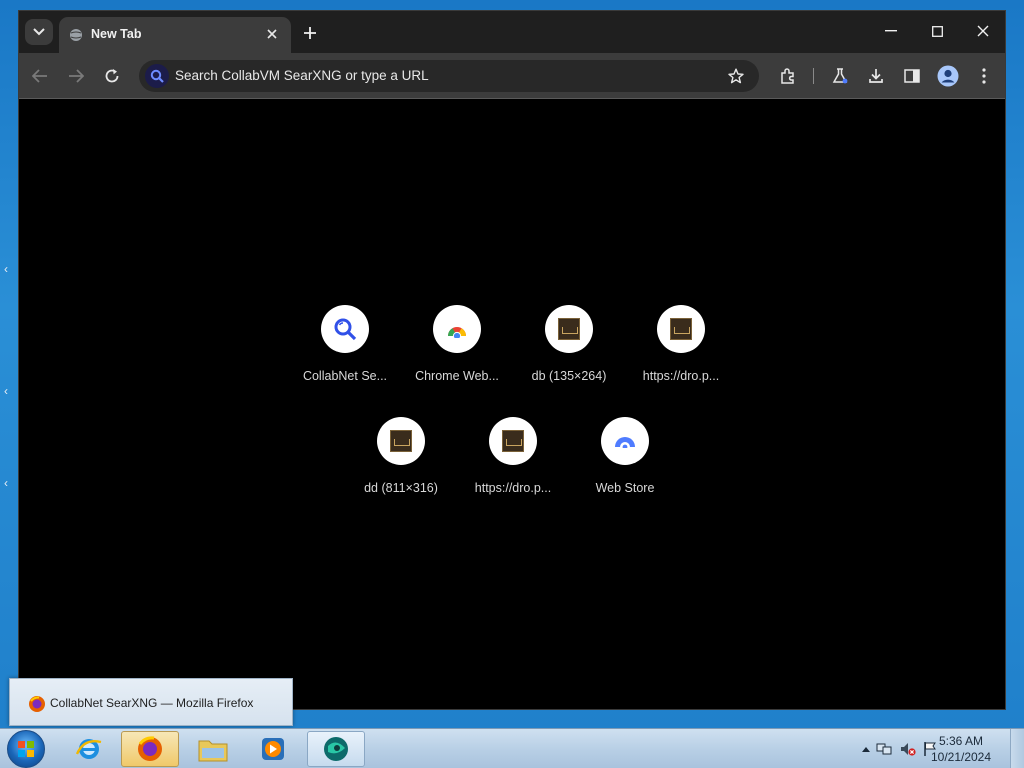 This screenshot has width=1024, height=768. I want to click on preview-window-title: CollabNet SearXNG — Mozilla Firefox, so click(152, 703).